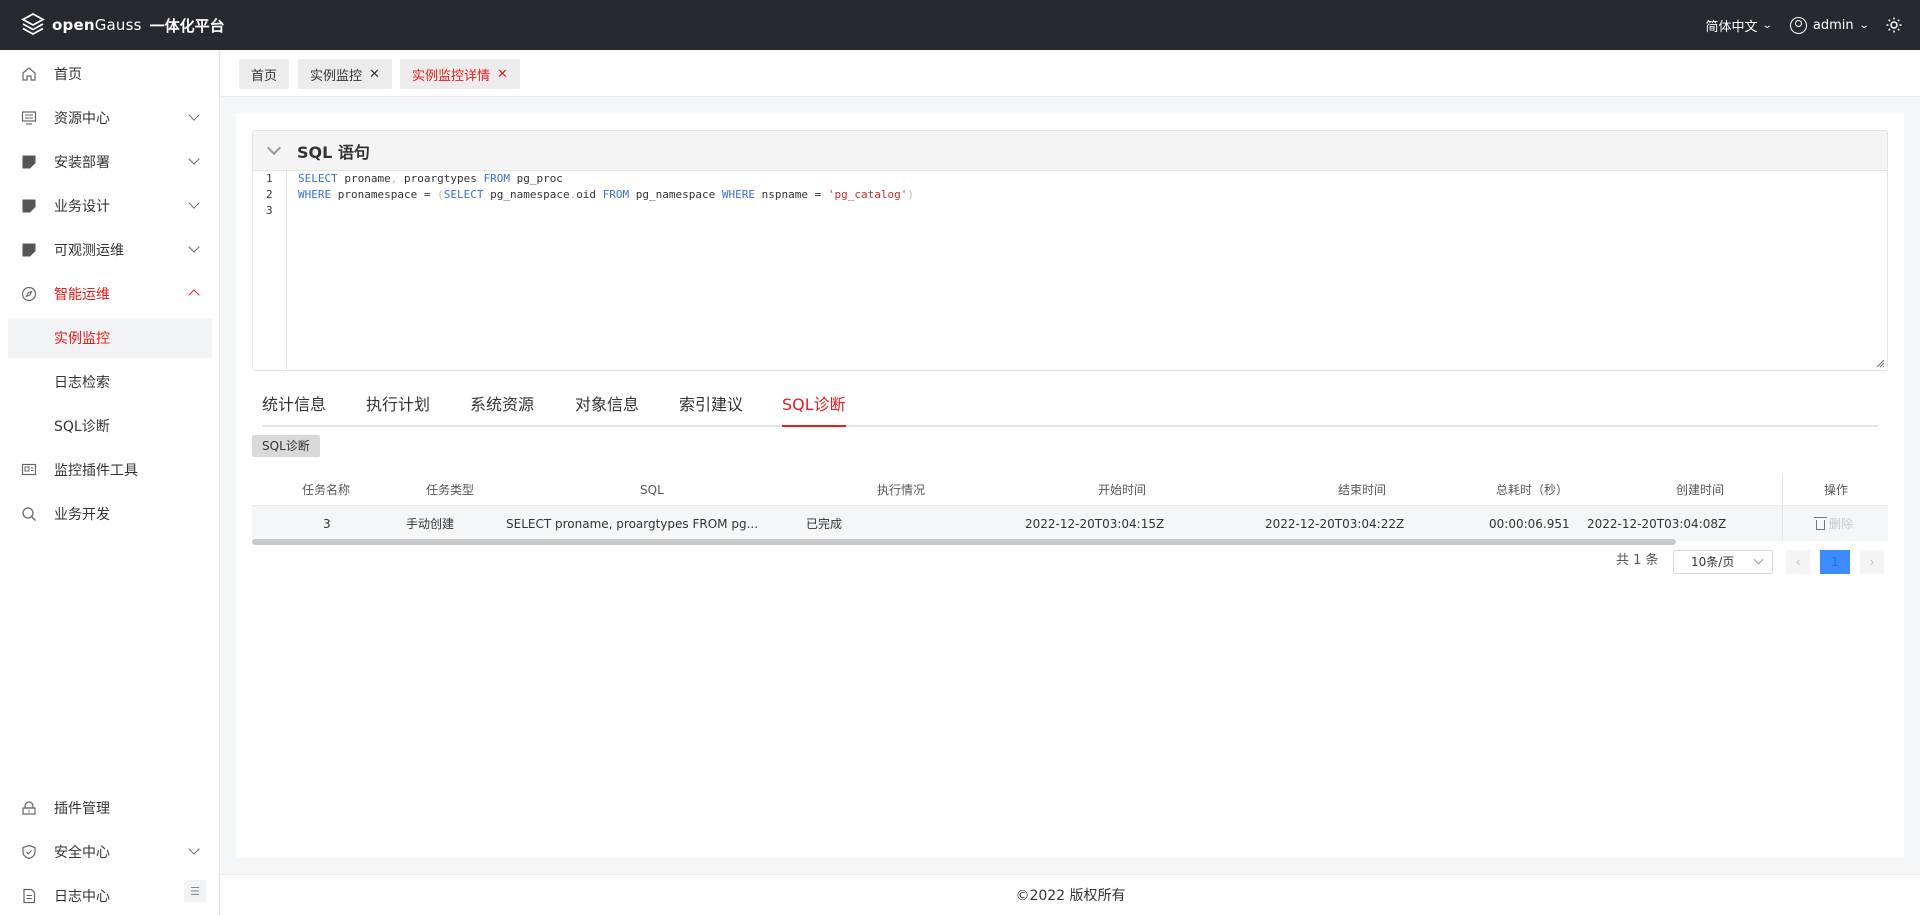 The image size is (1920, 915). I want to click on platform-title: 一体化平台, so click(187, 25).